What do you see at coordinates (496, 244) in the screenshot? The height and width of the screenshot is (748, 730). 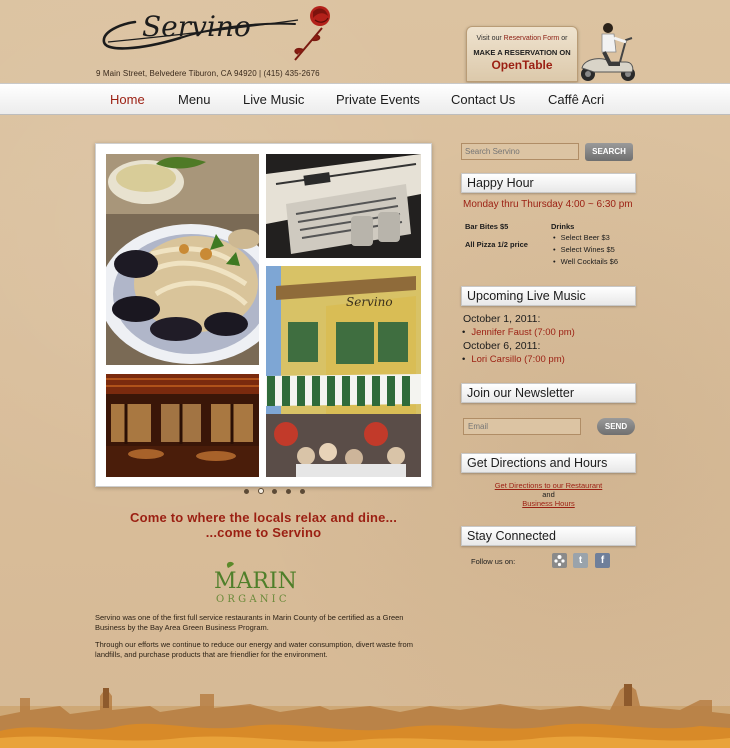 I see `happy-hour-food-2: All Pizza 1/2 price` at bounding box center [496, 244].